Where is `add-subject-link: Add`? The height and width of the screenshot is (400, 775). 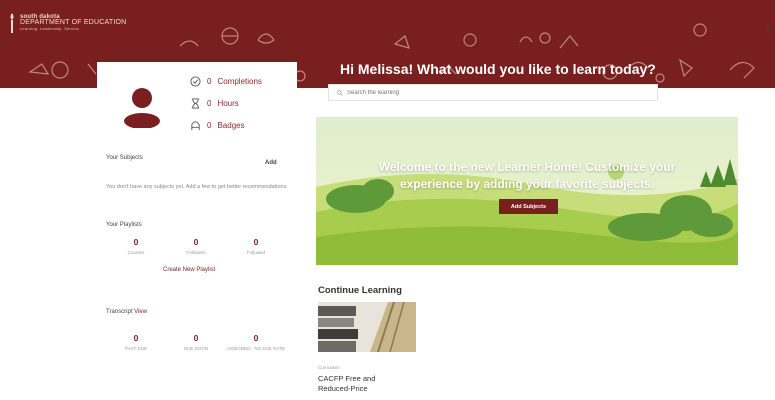 add-subject-link: Add is located at coordinates (271, 163).